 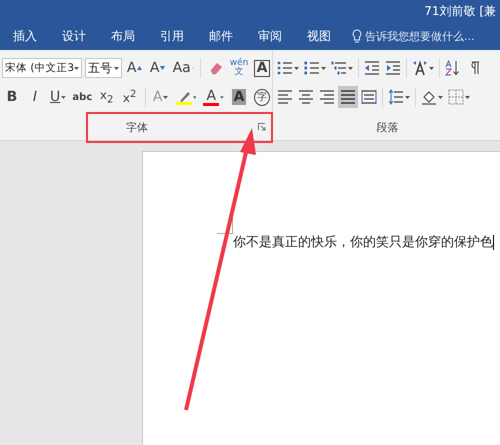 I want to click on shrink-font-button: A, so click(x=158, y=68).